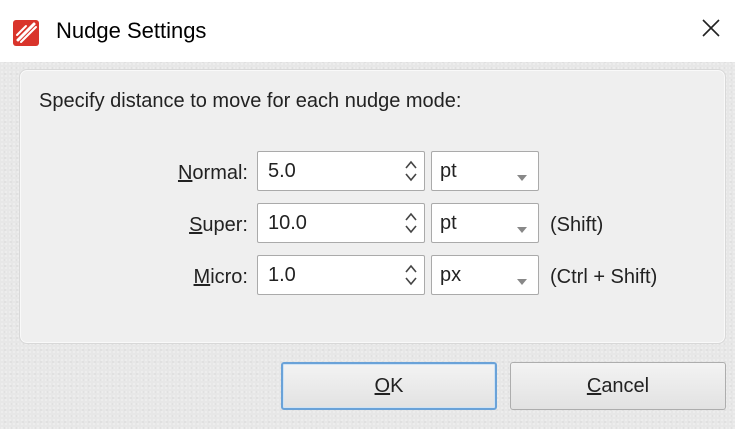 This screenshot has width=735, height=429. Describe the element at coordinates (367, 31) in the screenshot. I see `title-bar: Nudge Settings` at that location.